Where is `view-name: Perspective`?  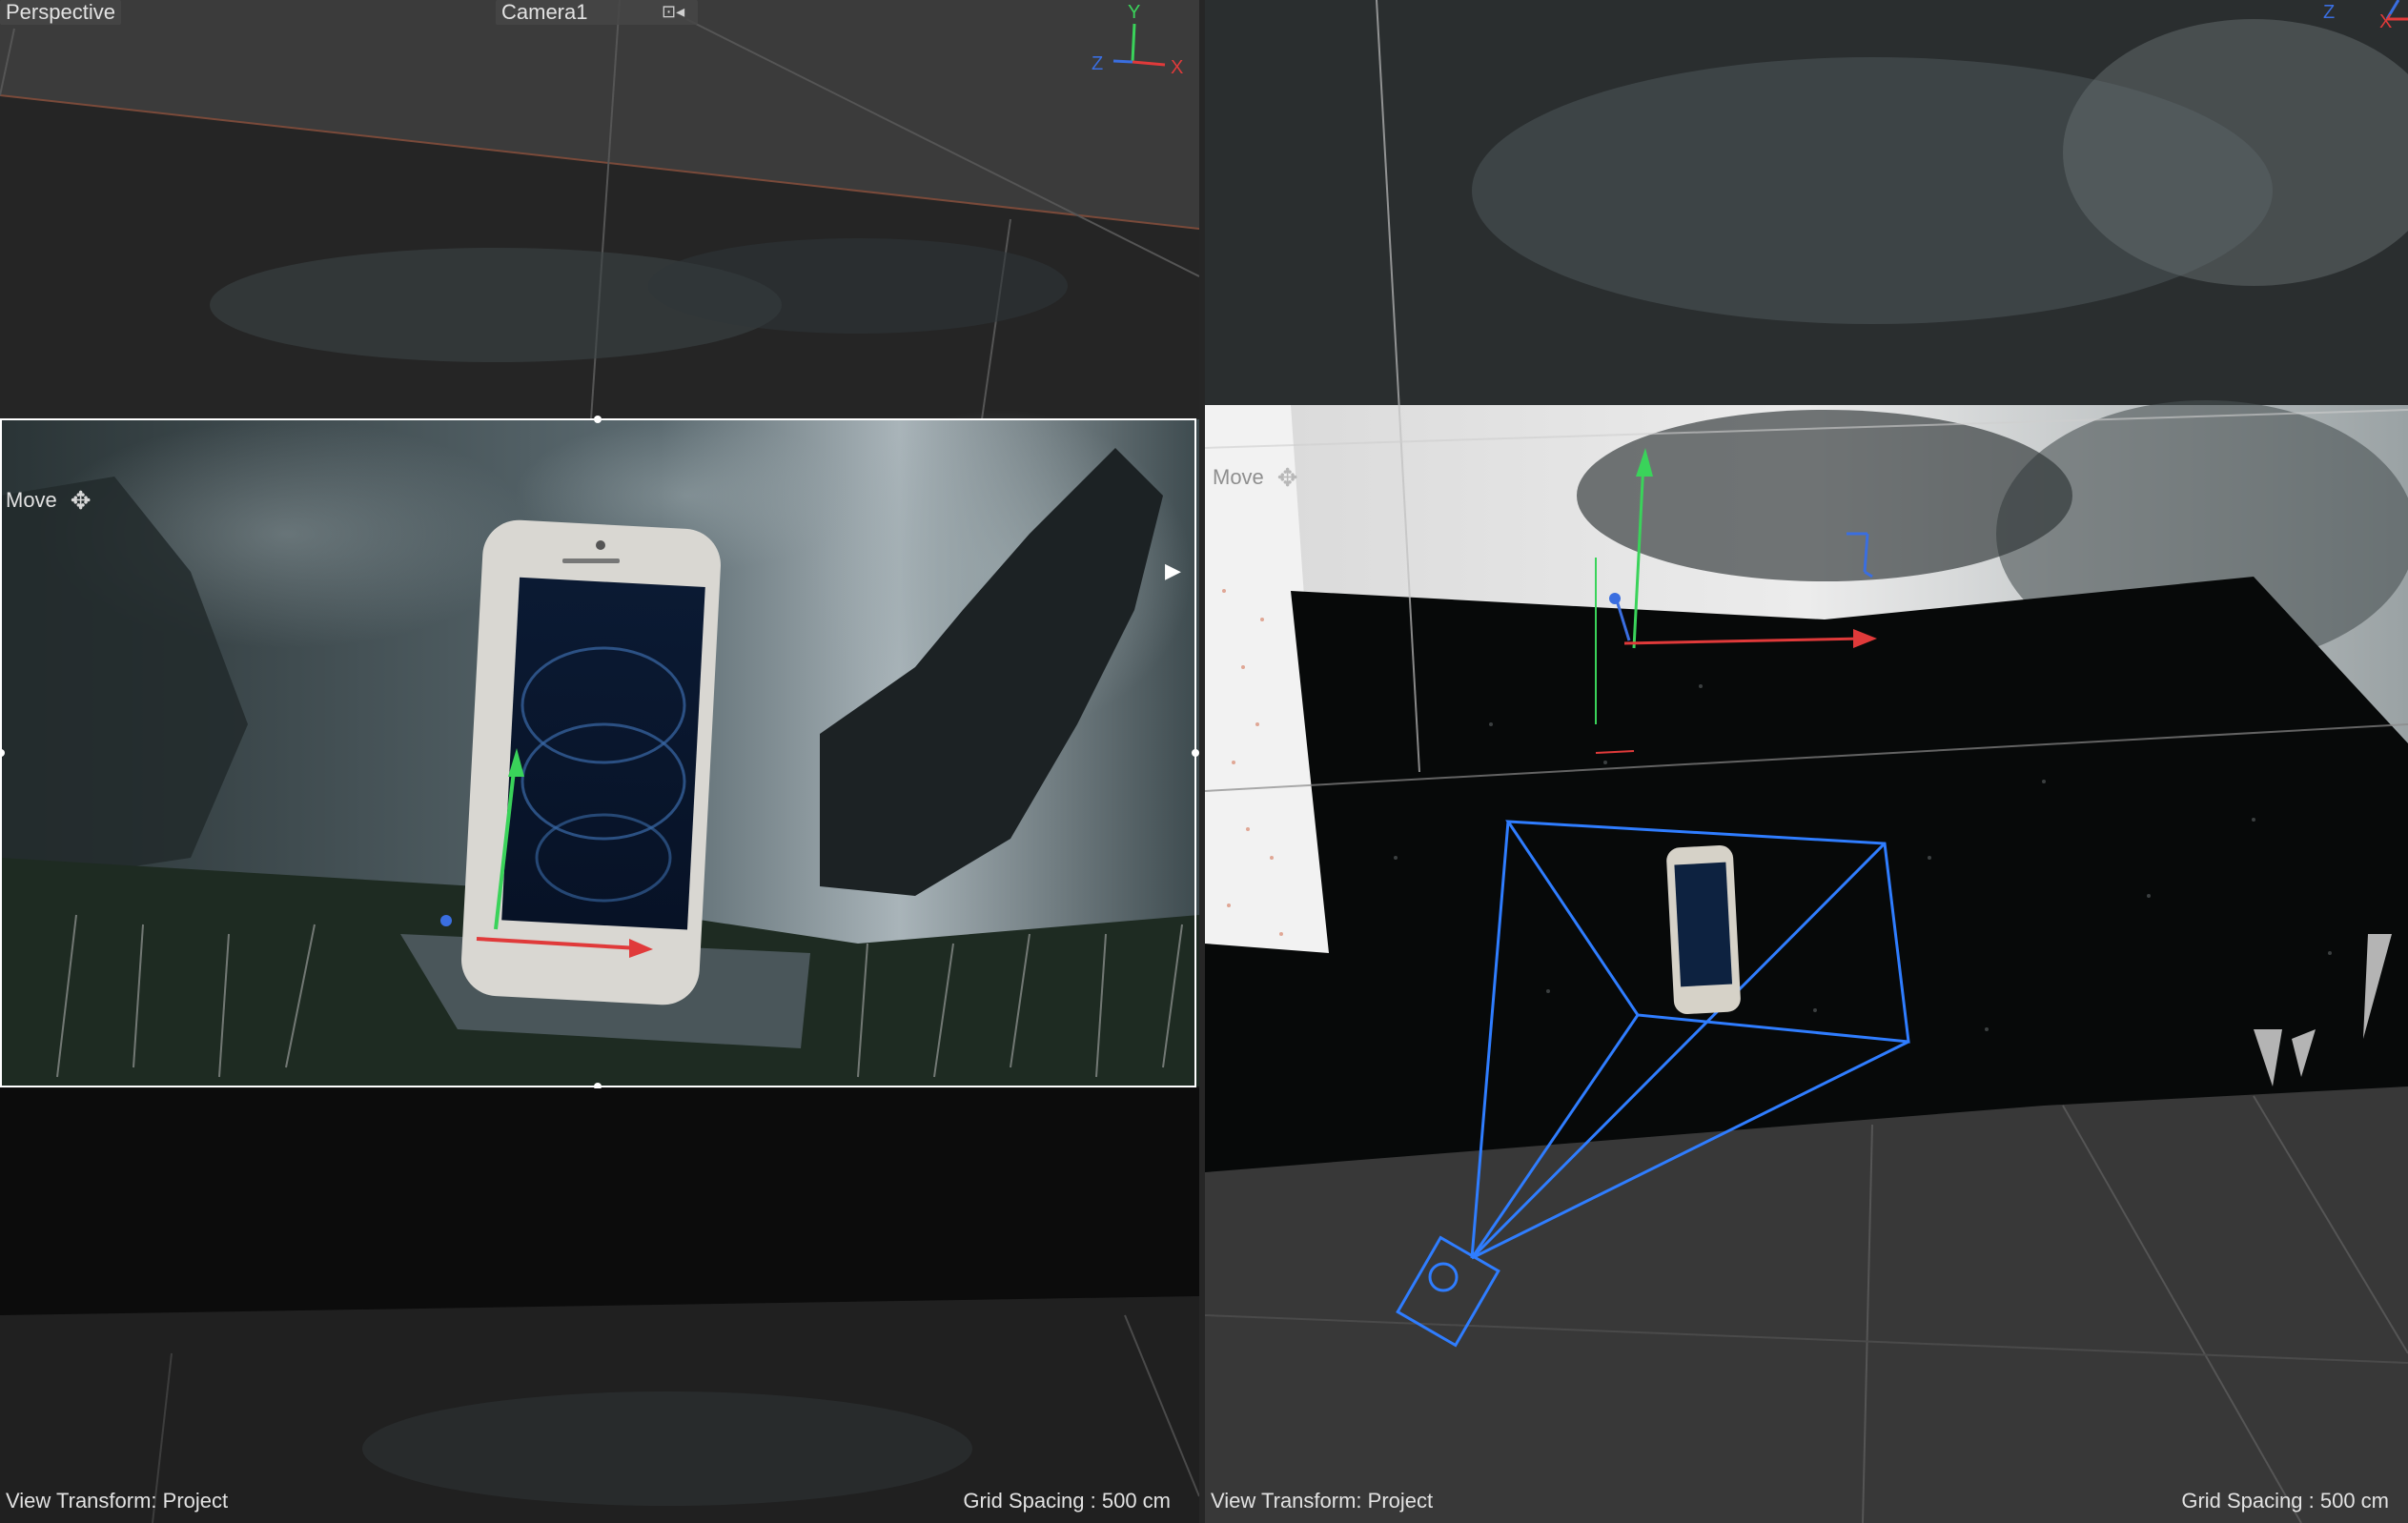 view-name: Perspective is located at coordinates (60, 12).